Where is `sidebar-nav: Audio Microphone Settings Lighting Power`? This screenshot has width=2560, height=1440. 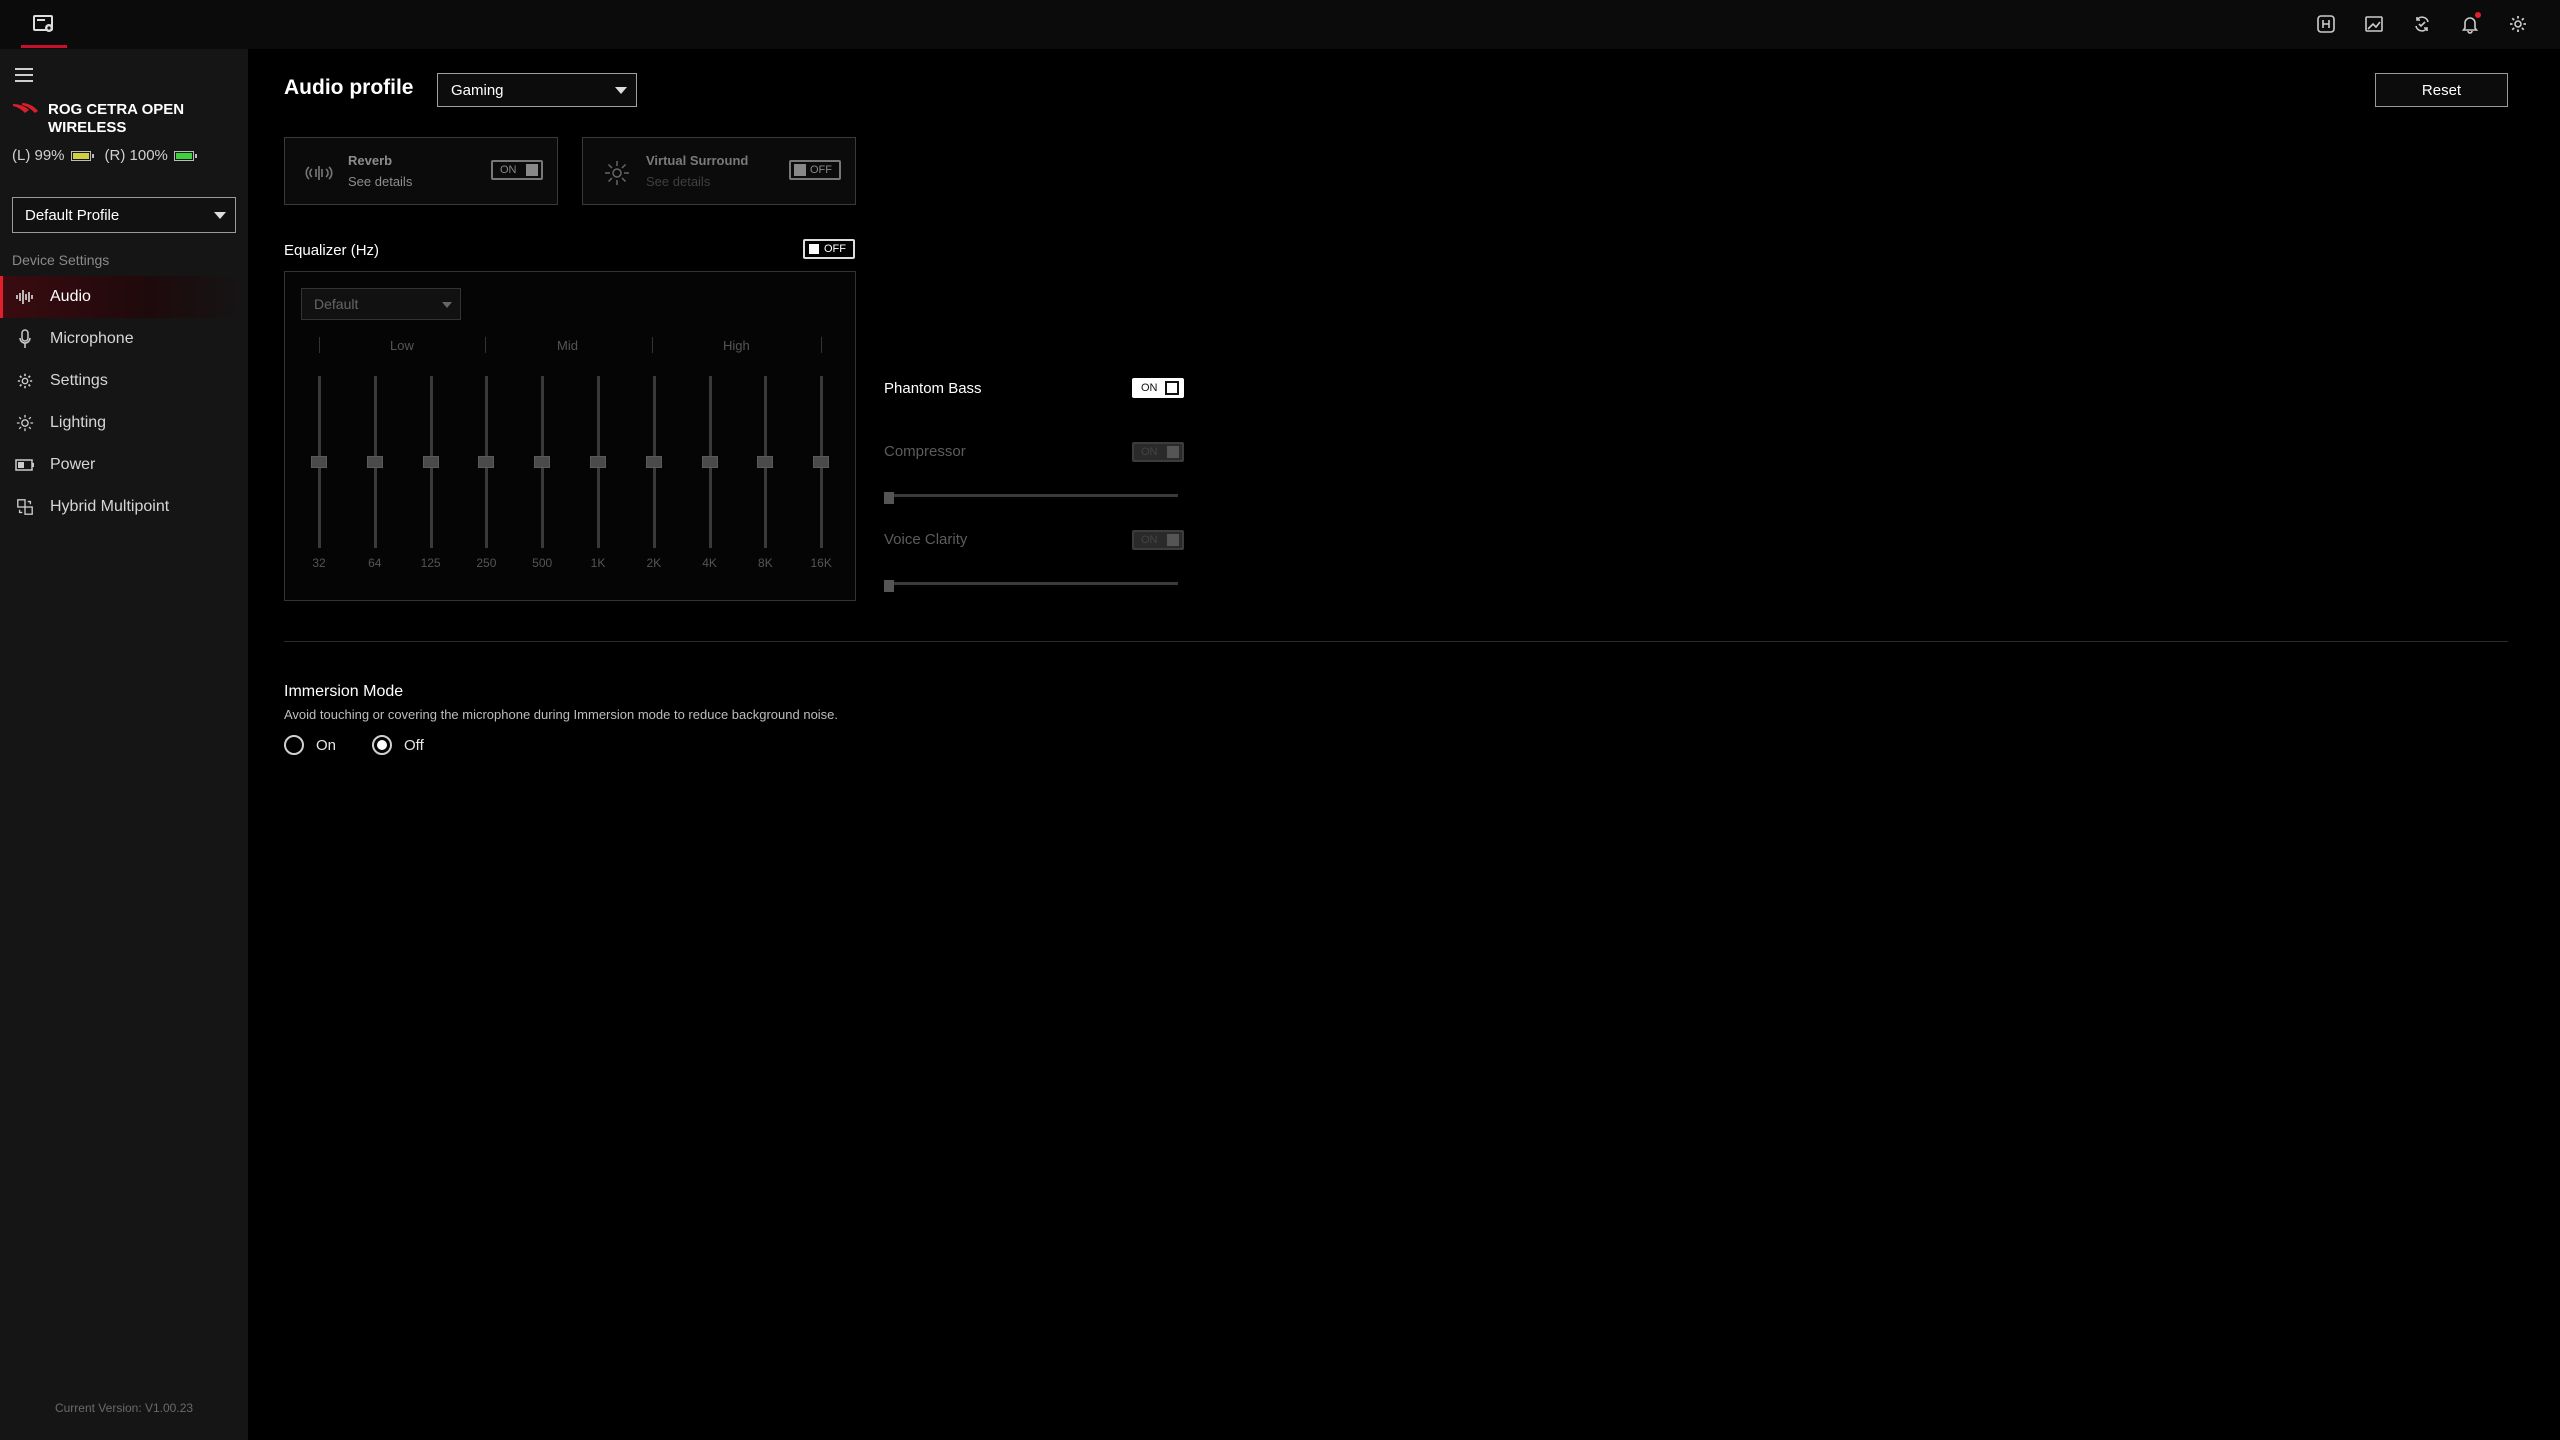
sidebar-nav: Audio Microphone Settings Lighting Power is located at coordinates (124, 402).